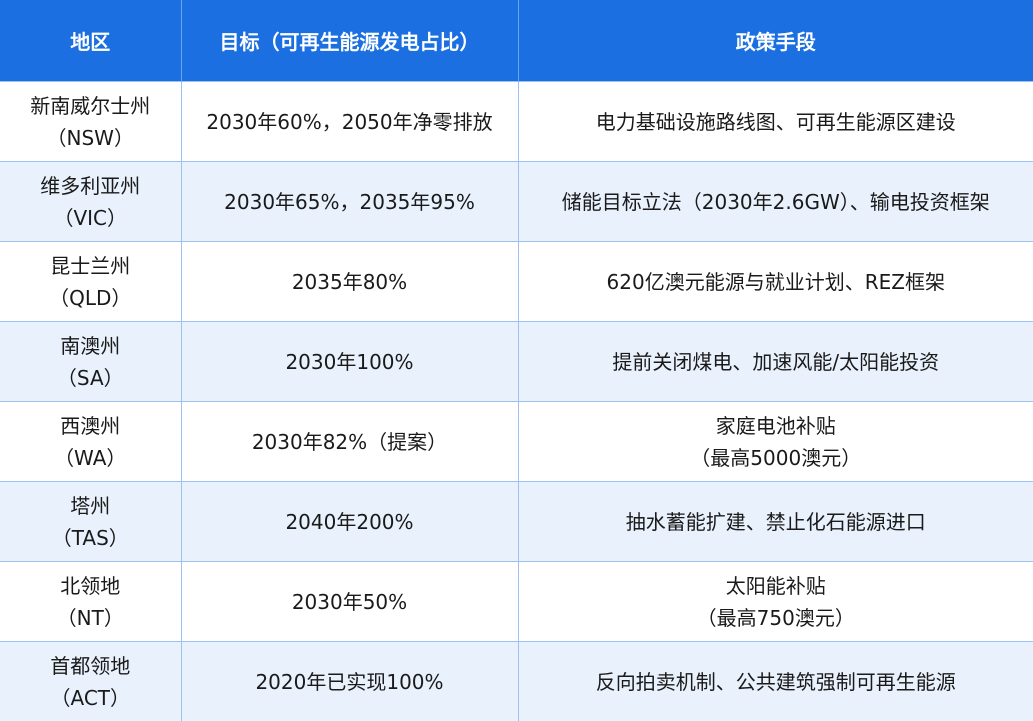 This screenshot has height=721, width=1033. I want to click on policy-text: 电力基础设施路线图、可再生能源区建设, so click(775, 121).